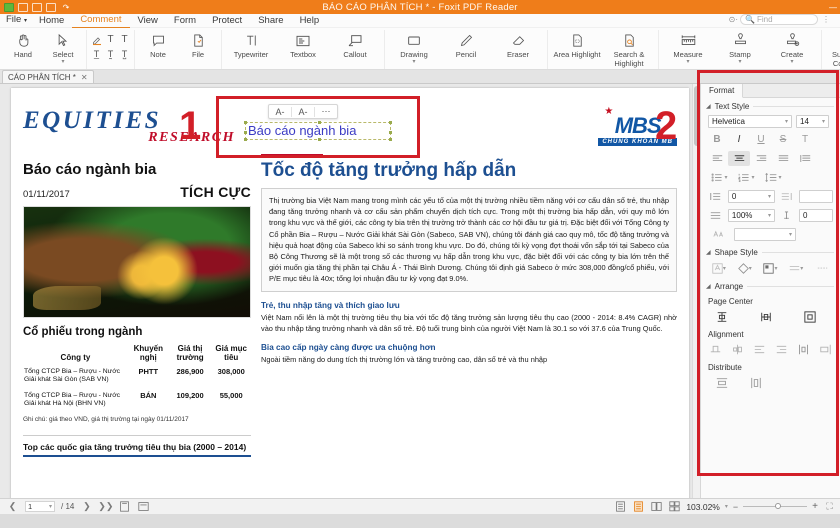 The image size is (840, 528). What do you see at coordinates (717, 139) in the screenshot?
I see `bold-icon: B` at bounding box center [717, 139].